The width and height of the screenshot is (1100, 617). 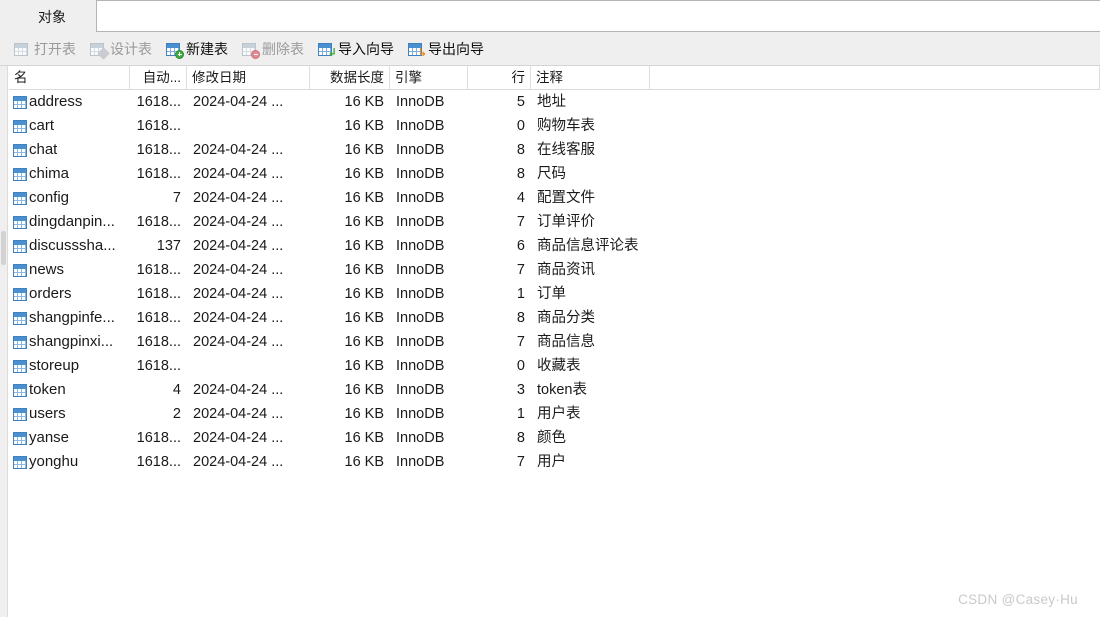 I want to click on cell-name: yonghu, so click(x=69, y=462).